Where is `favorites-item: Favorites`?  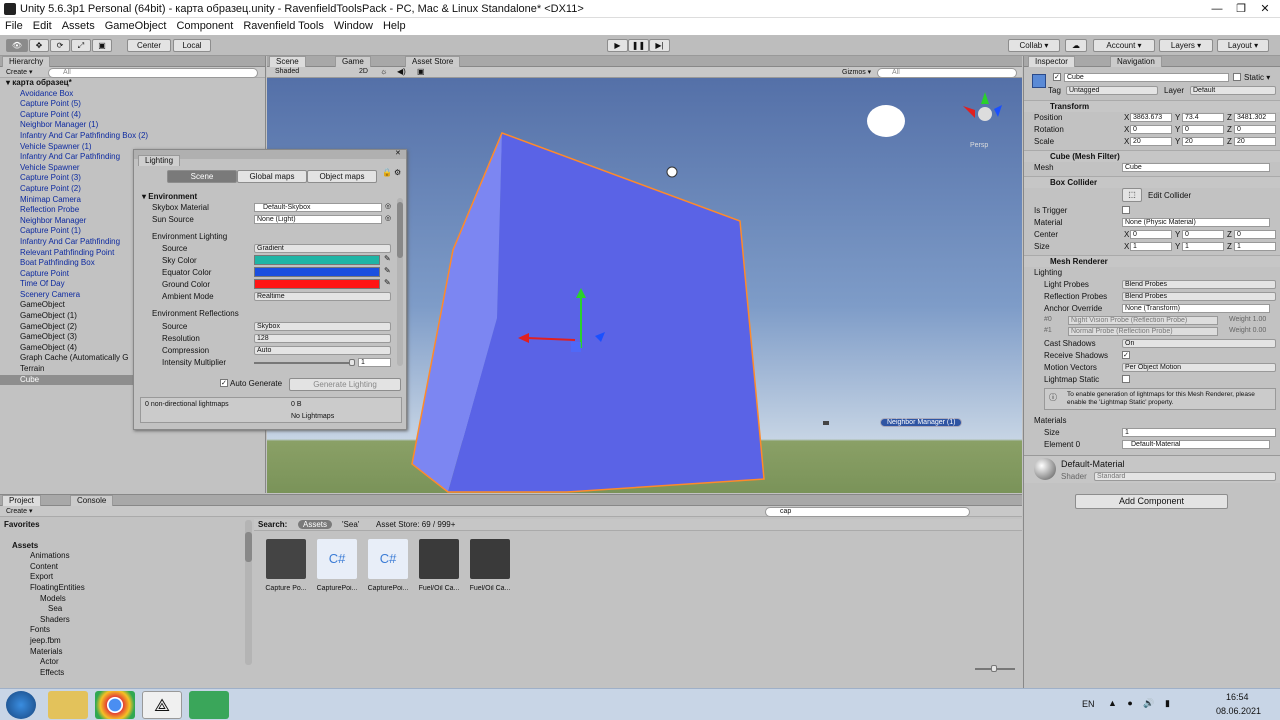
favorites-item: Favorites is located at coordinates (124, 525).